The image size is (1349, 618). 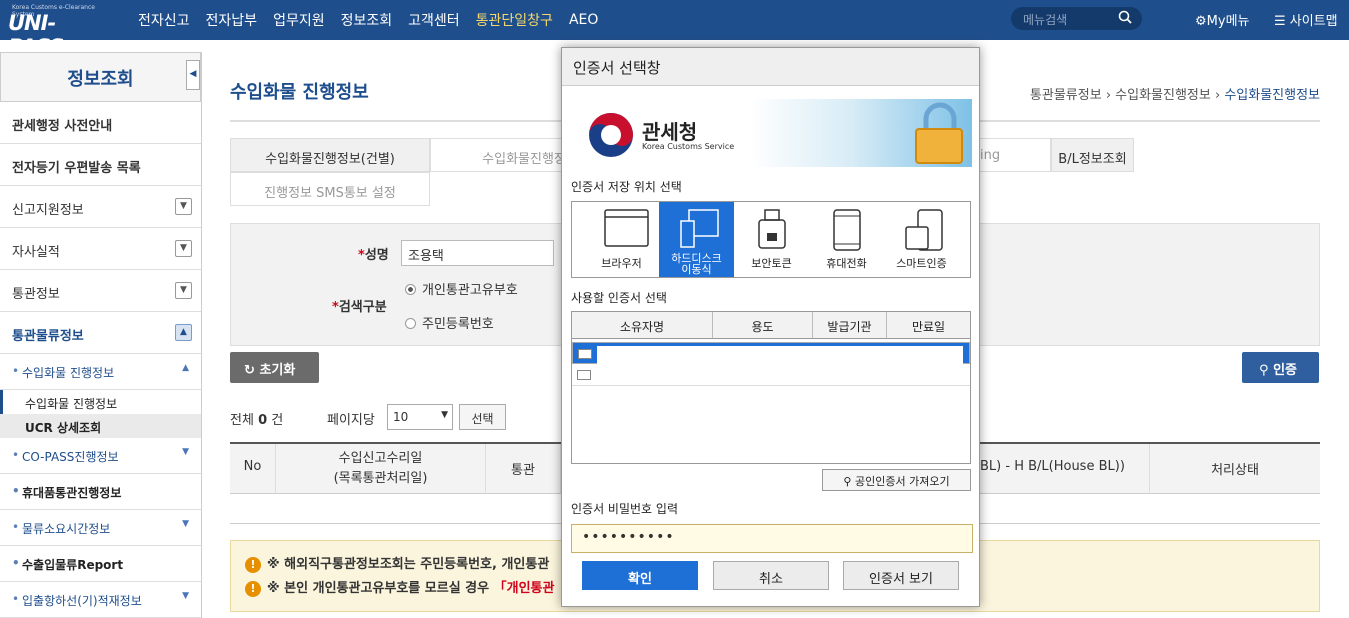 I want to click on tab-bl-info: B/L정보조회, so click(x=1092, y=155).